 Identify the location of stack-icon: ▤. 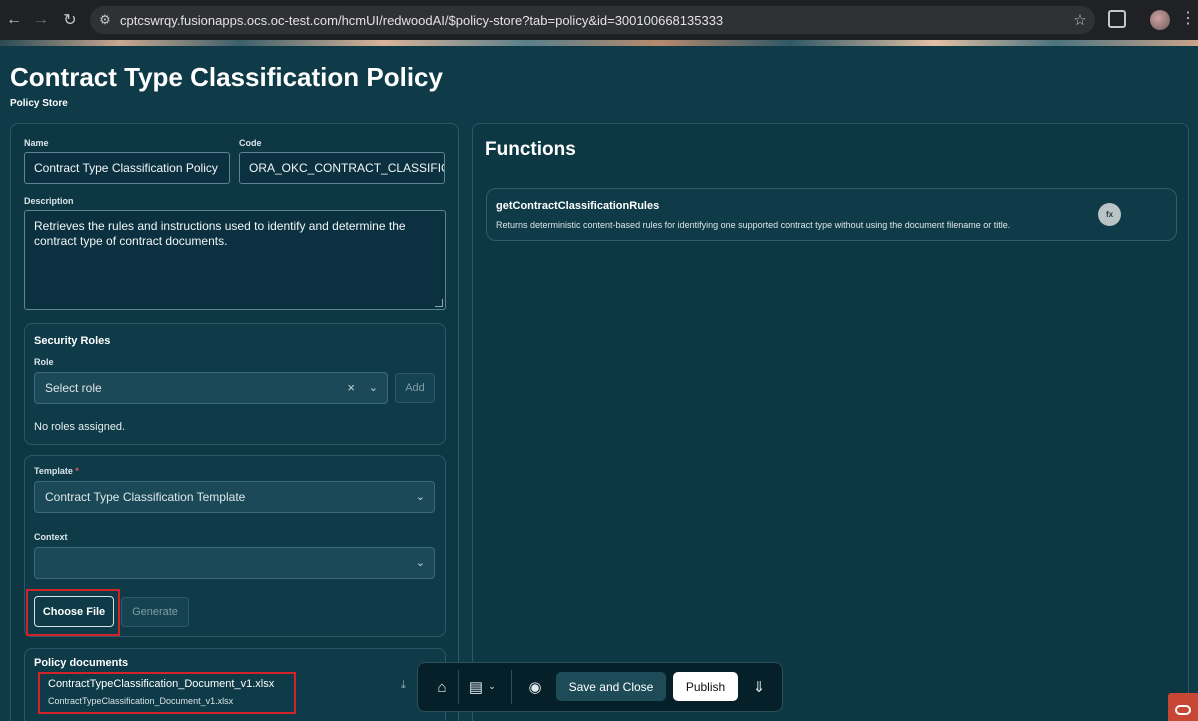
(476, 687).